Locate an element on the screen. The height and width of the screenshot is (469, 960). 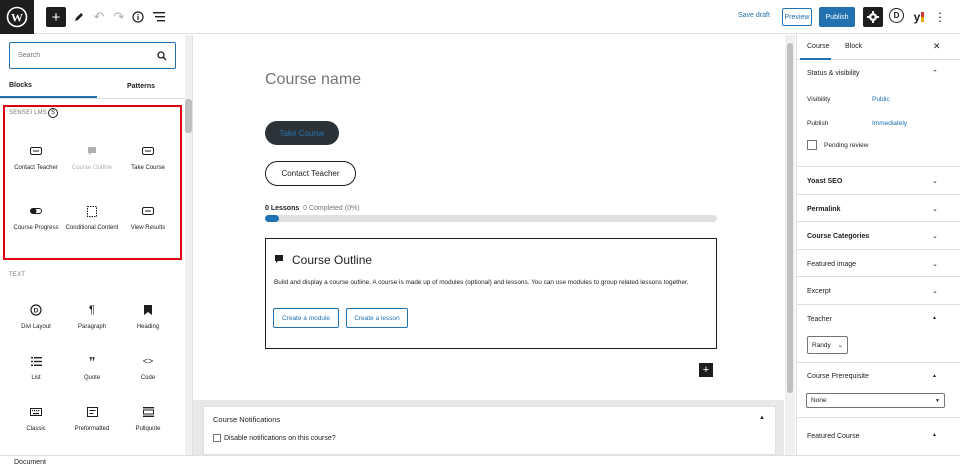
tab-block: Block is located at coordinates (853, 46).